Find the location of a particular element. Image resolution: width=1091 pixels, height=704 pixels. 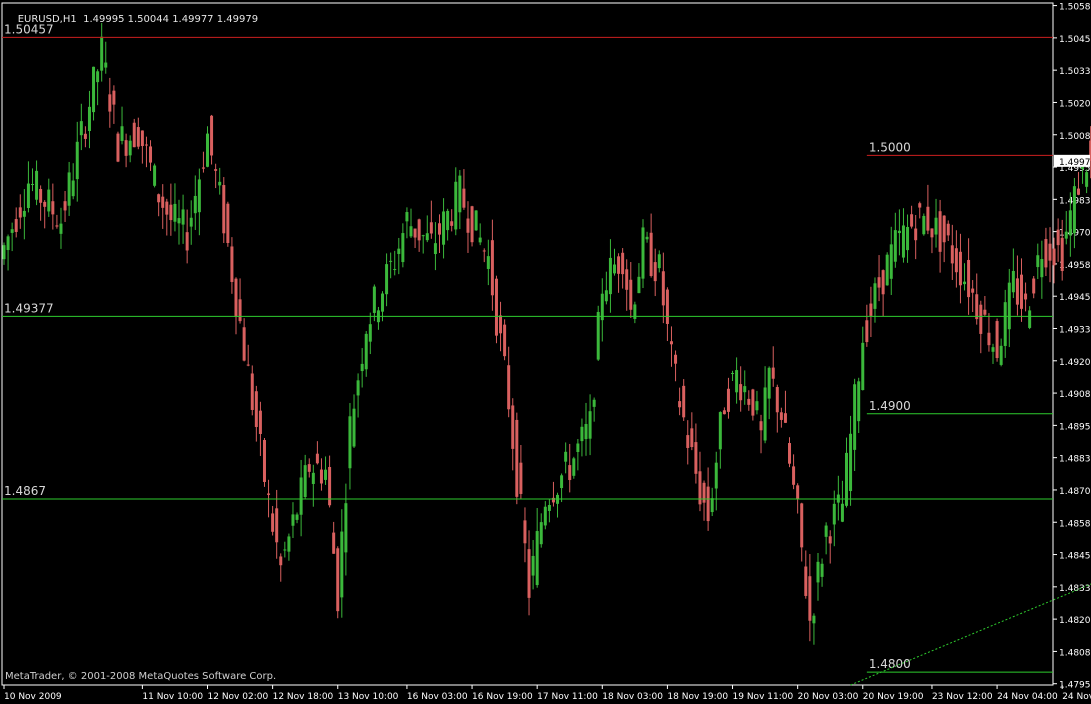

time-tick-label: 12 Nov 18:00 is located at coordinates (303, 697).